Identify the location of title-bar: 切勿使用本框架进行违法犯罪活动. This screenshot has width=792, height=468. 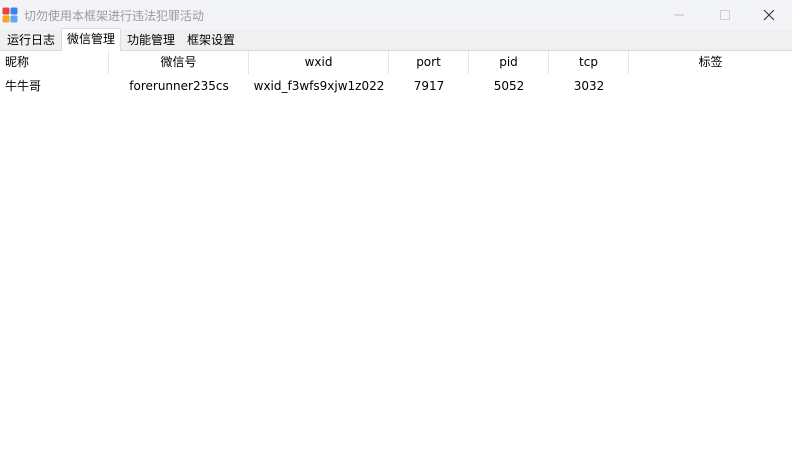
(396, 15).